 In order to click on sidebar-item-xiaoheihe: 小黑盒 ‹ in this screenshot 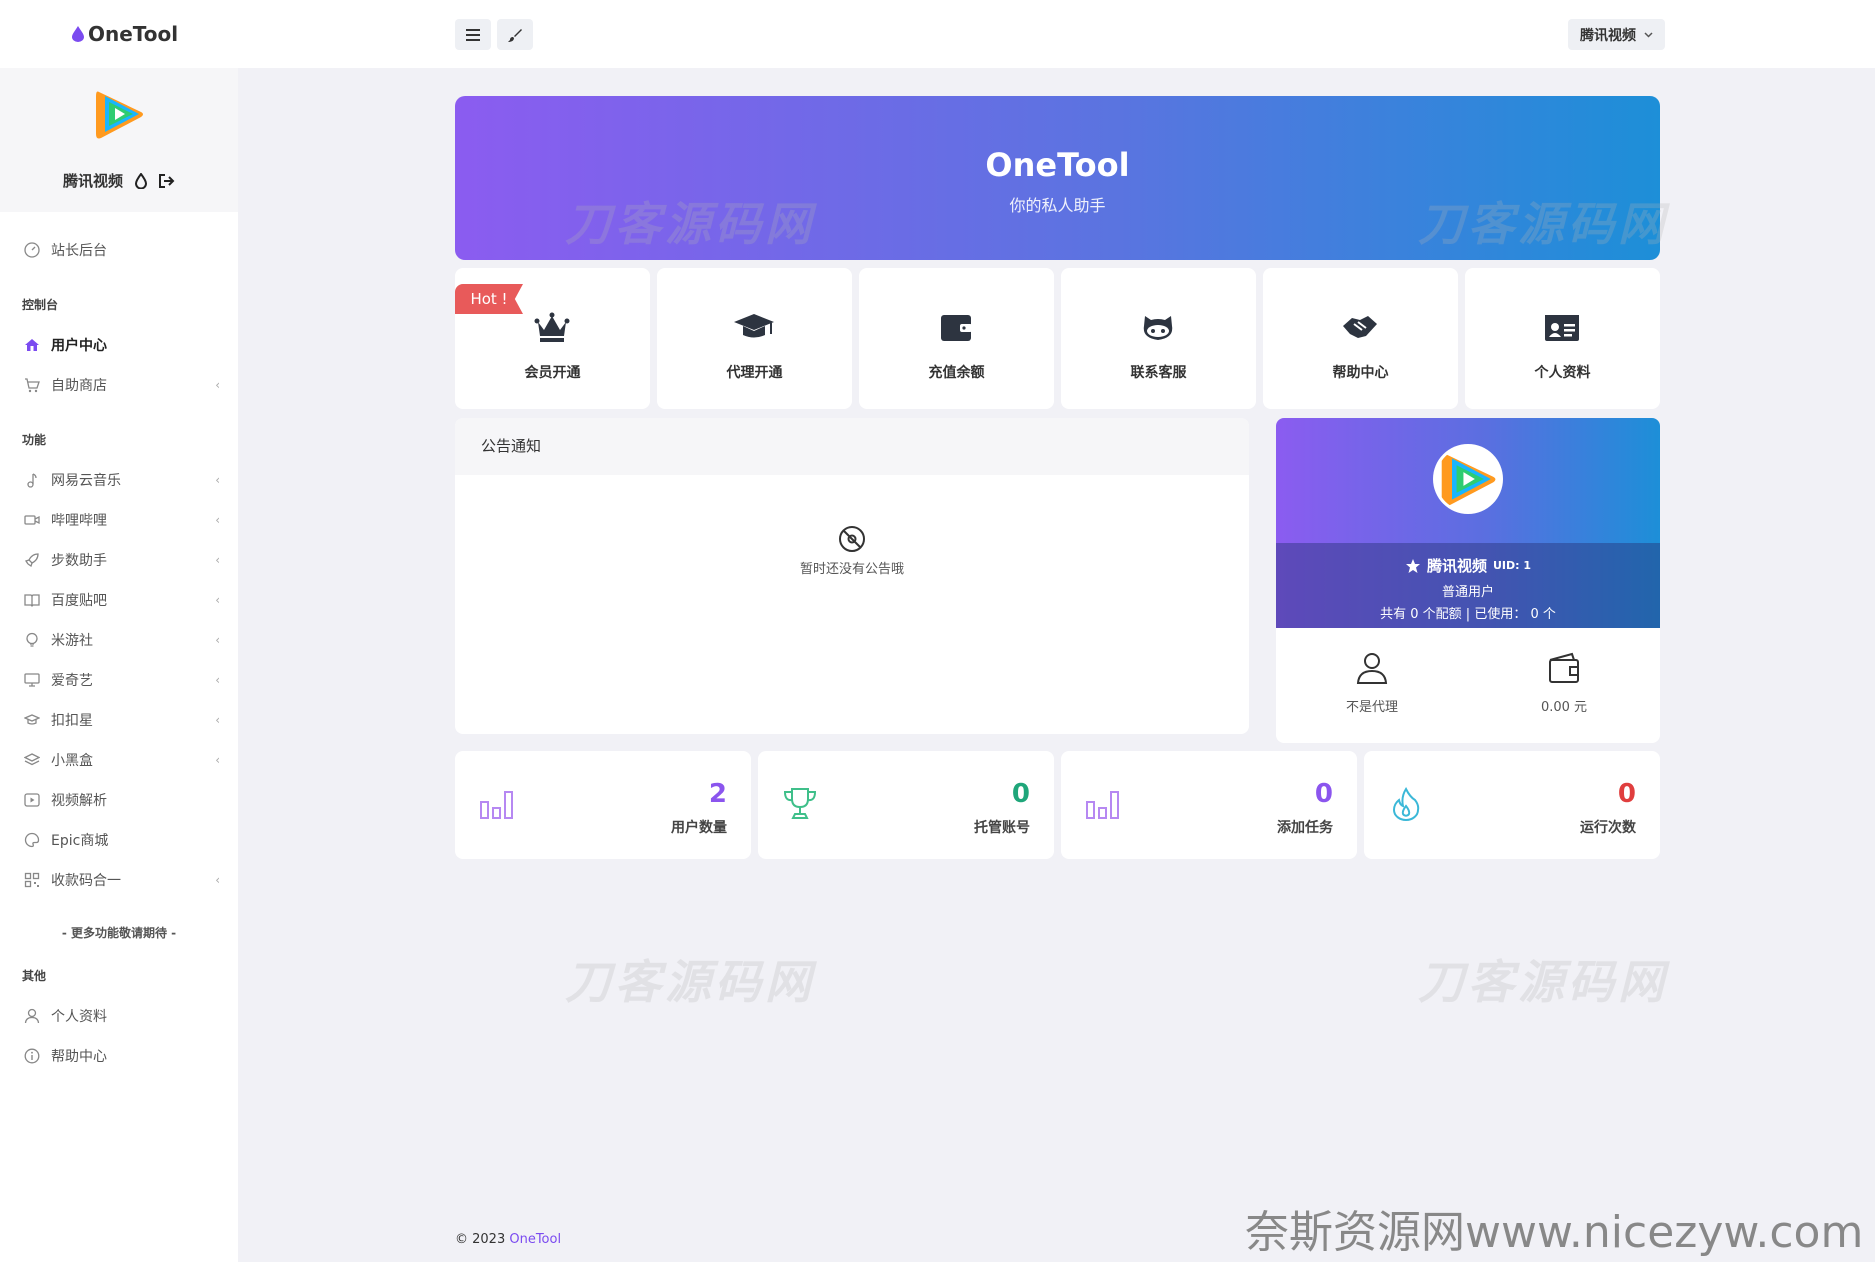, I will do `click(119, 760)`.